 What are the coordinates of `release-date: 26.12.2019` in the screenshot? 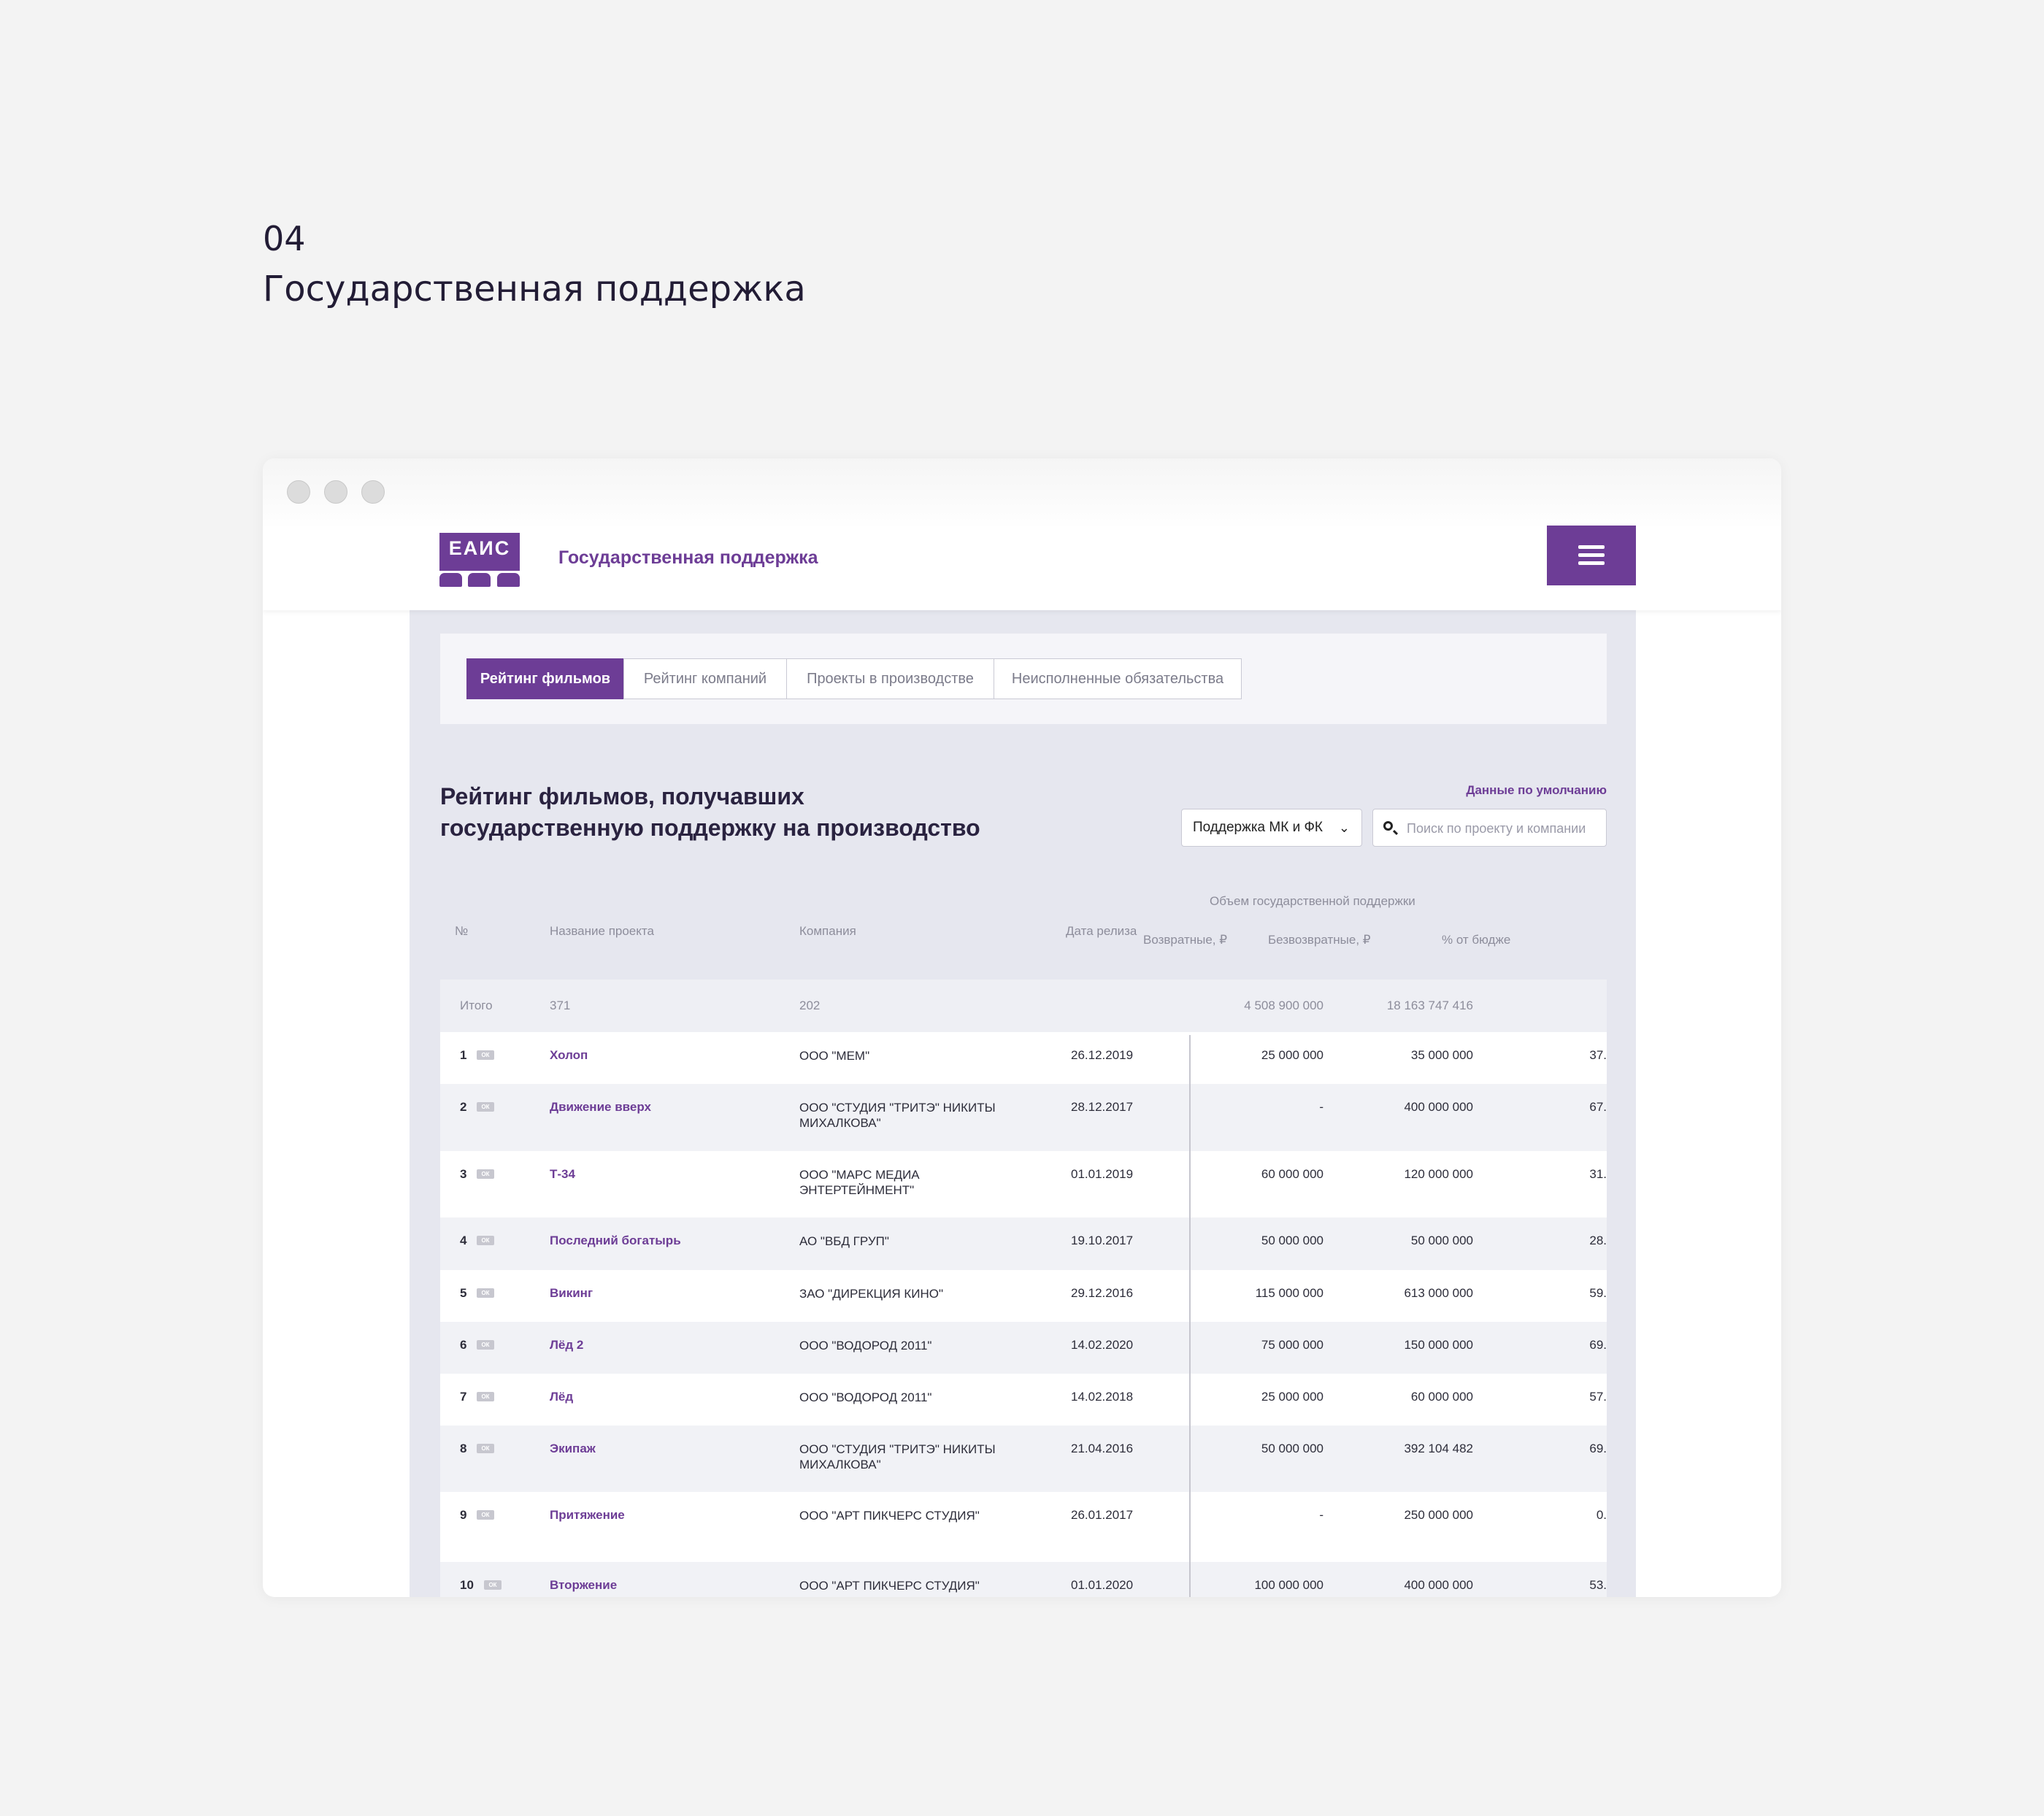 It's located at (1102, 1055).